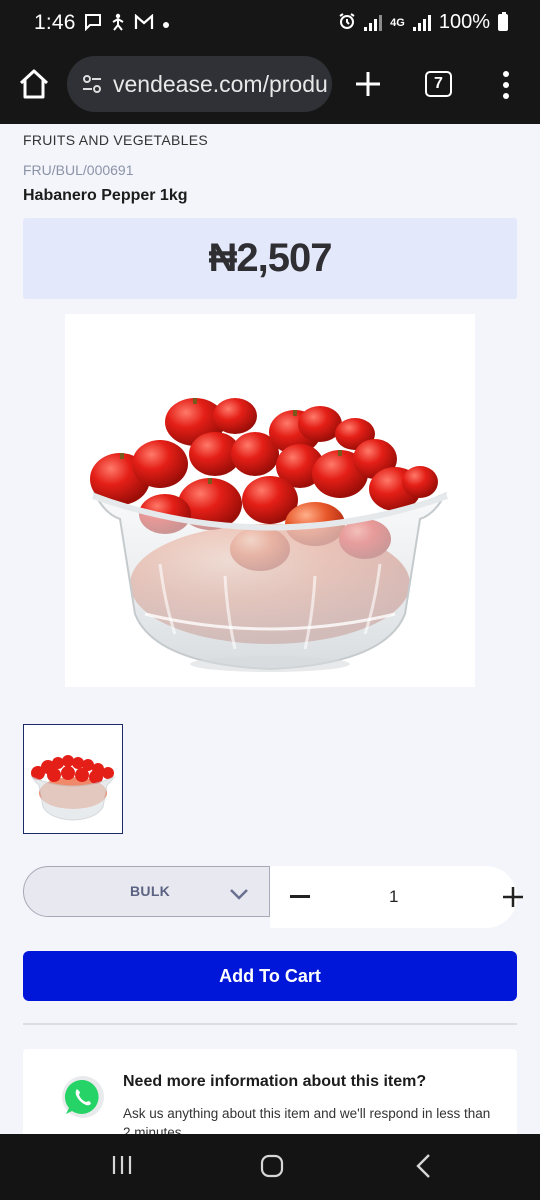 This screenshot has width=540, height=1200. I want to click on dot-icon, so click(166, 23).